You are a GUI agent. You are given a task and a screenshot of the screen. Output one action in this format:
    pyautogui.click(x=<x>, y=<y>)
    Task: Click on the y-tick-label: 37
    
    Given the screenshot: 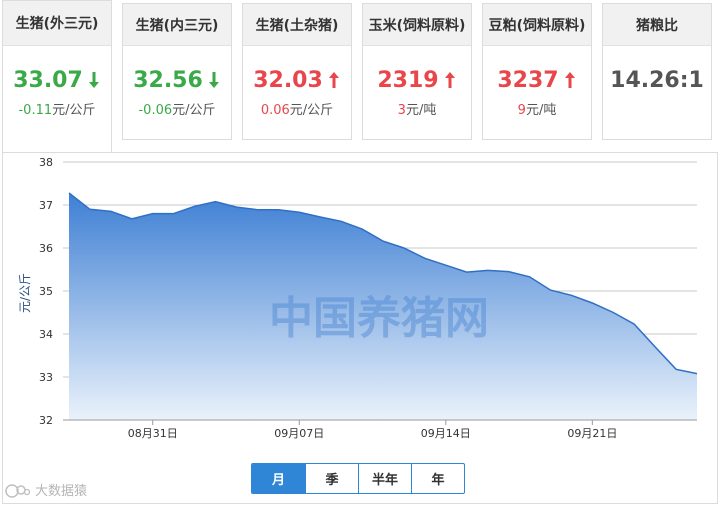 What is the action you would take?
    pyautogui.click(x=46, y=205)
    